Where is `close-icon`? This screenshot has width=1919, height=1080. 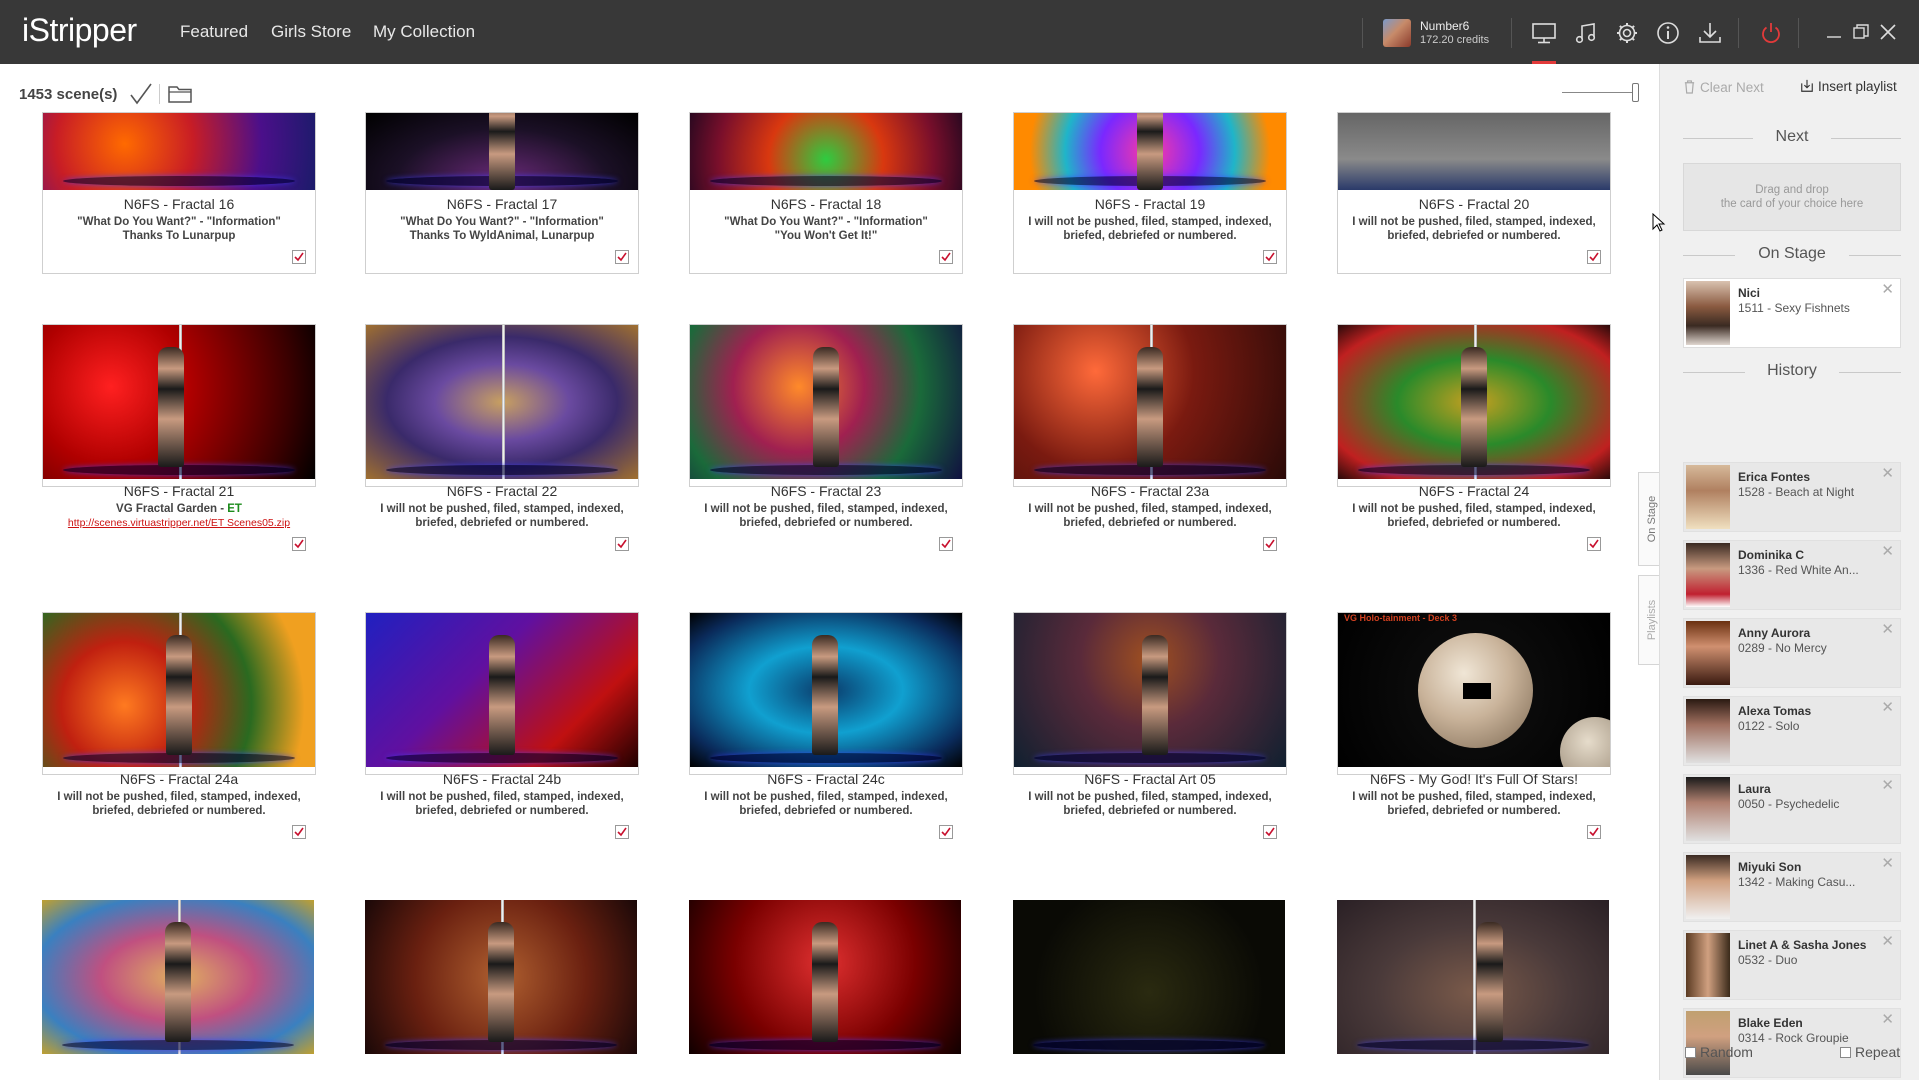 close-icon is located at coordinates (1888, 32).